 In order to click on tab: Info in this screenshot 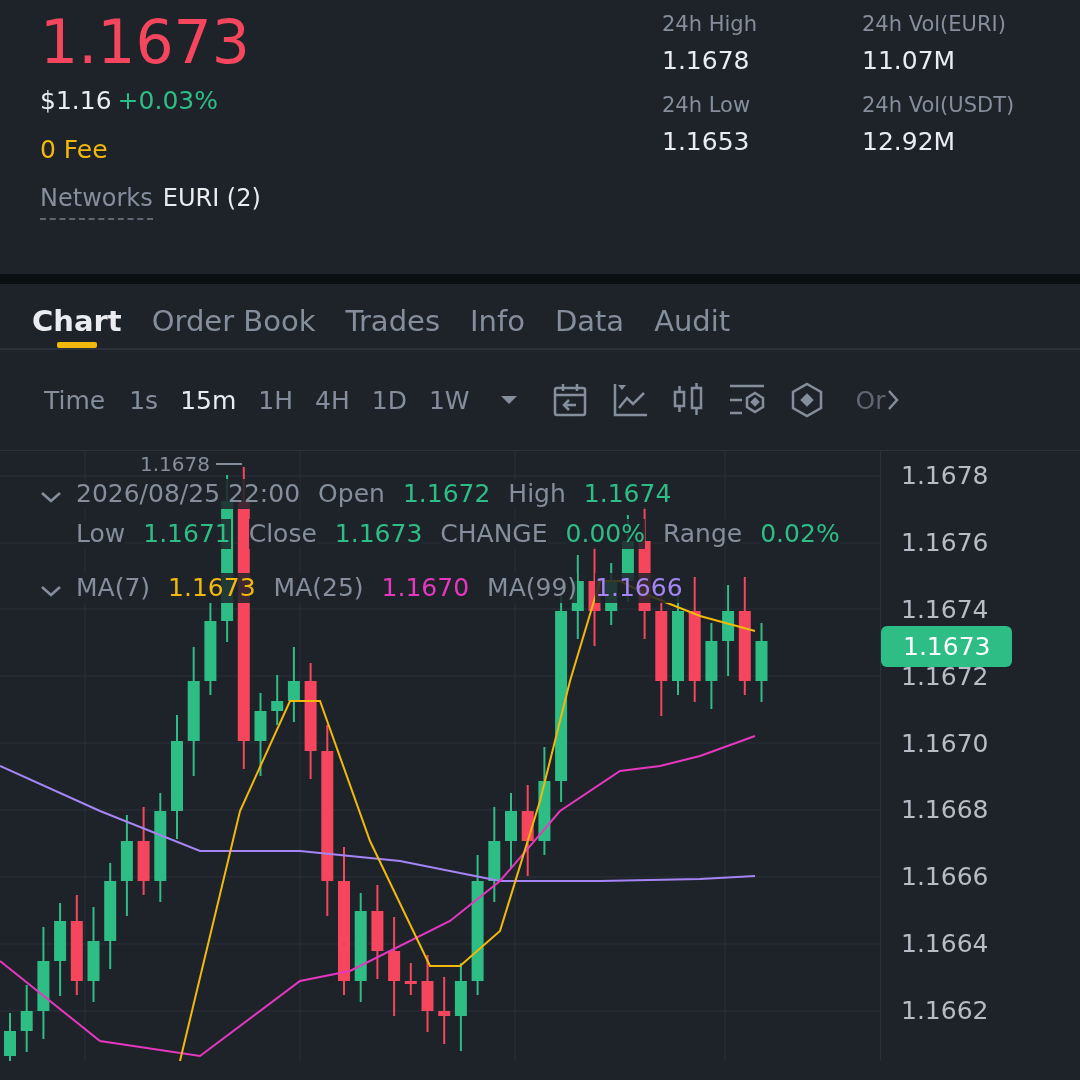, I will do `click(497, 321)`.